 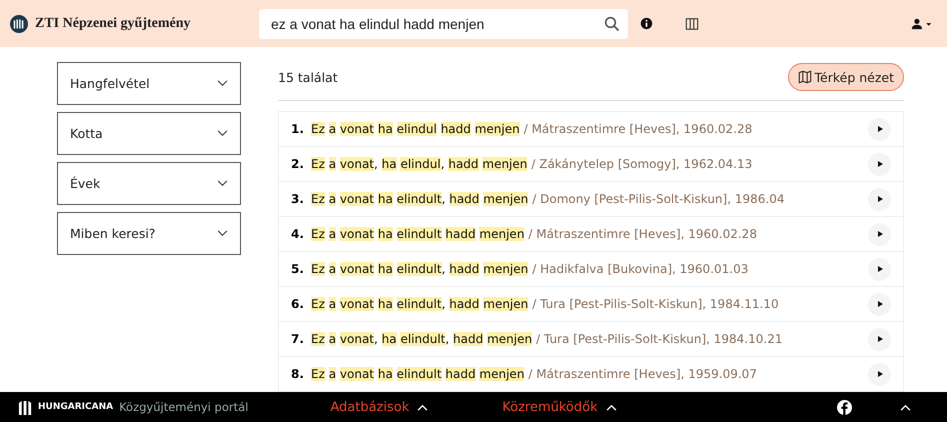 I want to click on search-field: ez a vonat ha elindul hadd menjen, so click(x=443, y=23).